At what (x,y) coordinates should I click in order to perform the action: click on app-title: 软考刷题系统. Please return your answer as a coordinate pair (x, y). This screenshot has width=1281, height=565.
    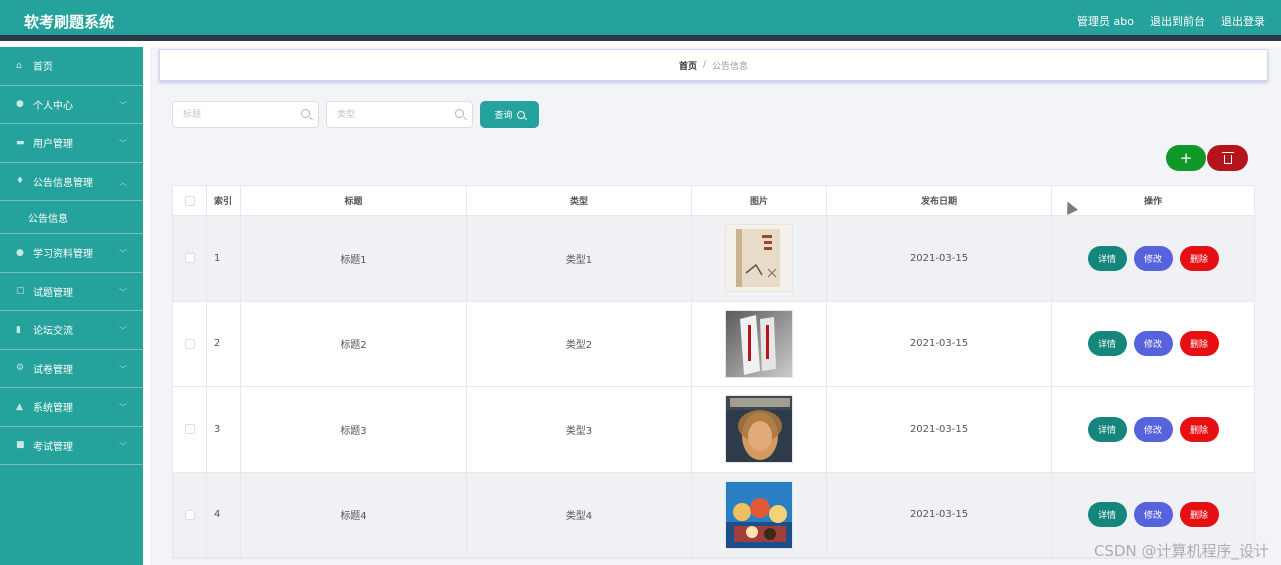
    Looking at the image, I should click on (69, 22).